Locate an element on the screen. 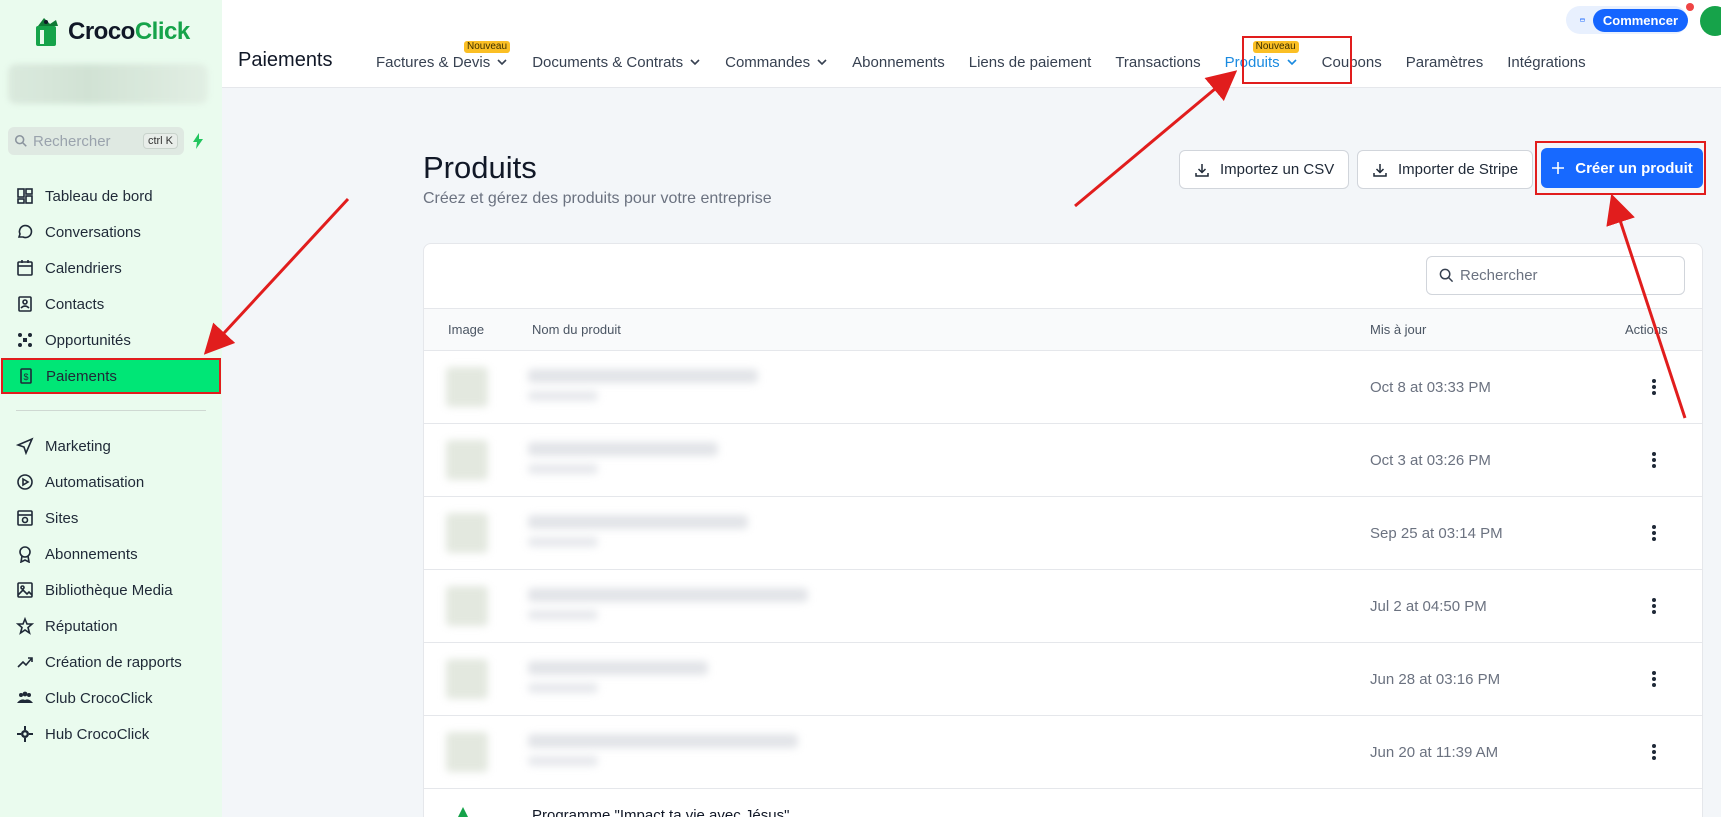 Image resolution: width=1721 pixels, height=817 pixels. tab-integrations: Intégrations is located at coordinates (1546, 62).